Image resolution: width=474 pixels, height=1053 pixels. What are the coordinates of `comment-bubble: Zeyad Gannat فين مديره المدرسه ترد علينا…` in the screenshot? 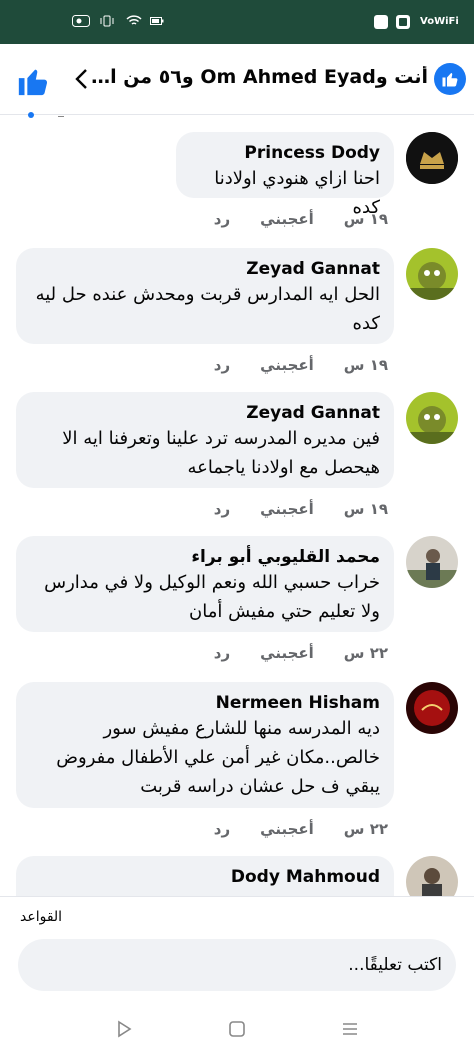 It's located at (205, 440).